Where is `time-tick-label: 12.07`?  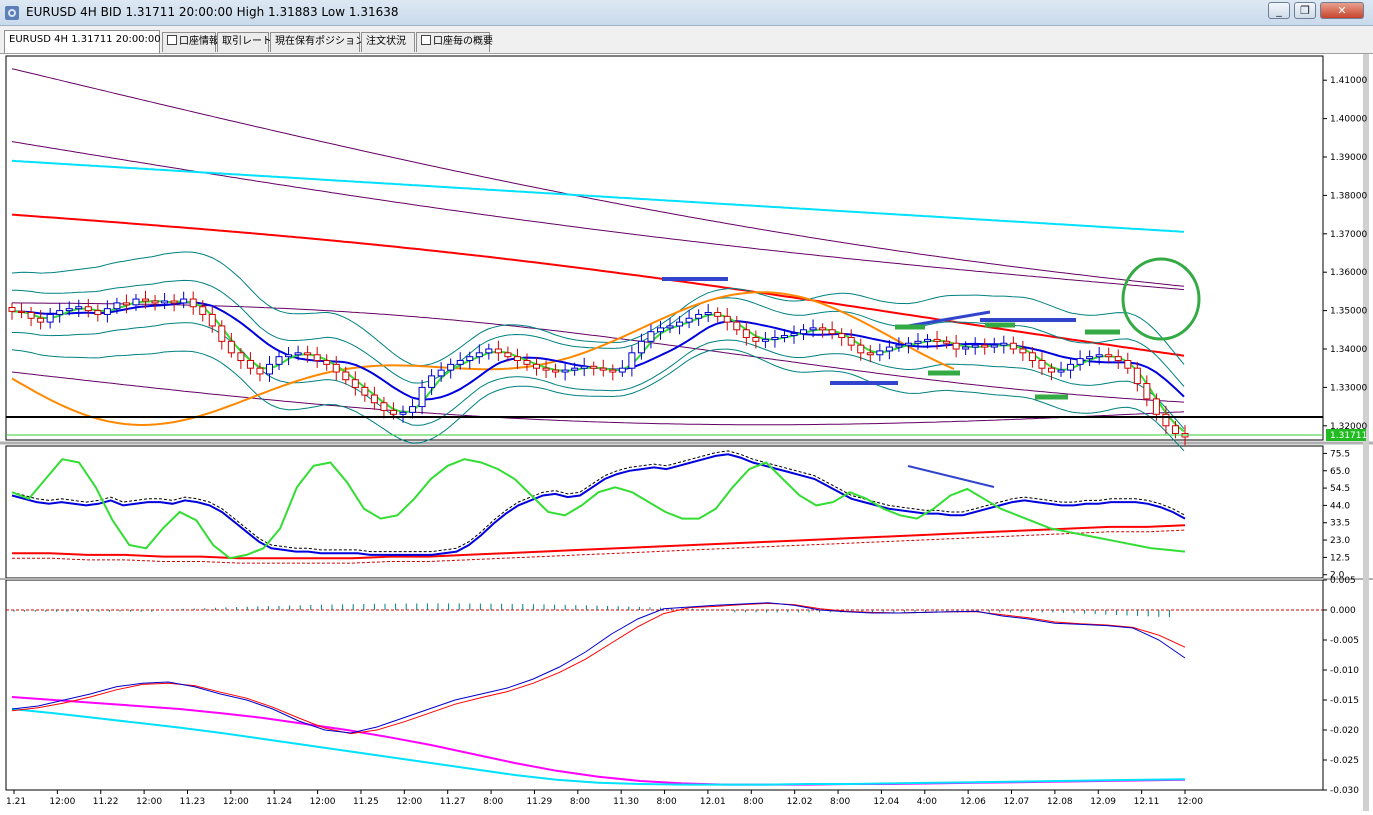
time-tick-label: 12.07 is located at coordinates (1017, 802).